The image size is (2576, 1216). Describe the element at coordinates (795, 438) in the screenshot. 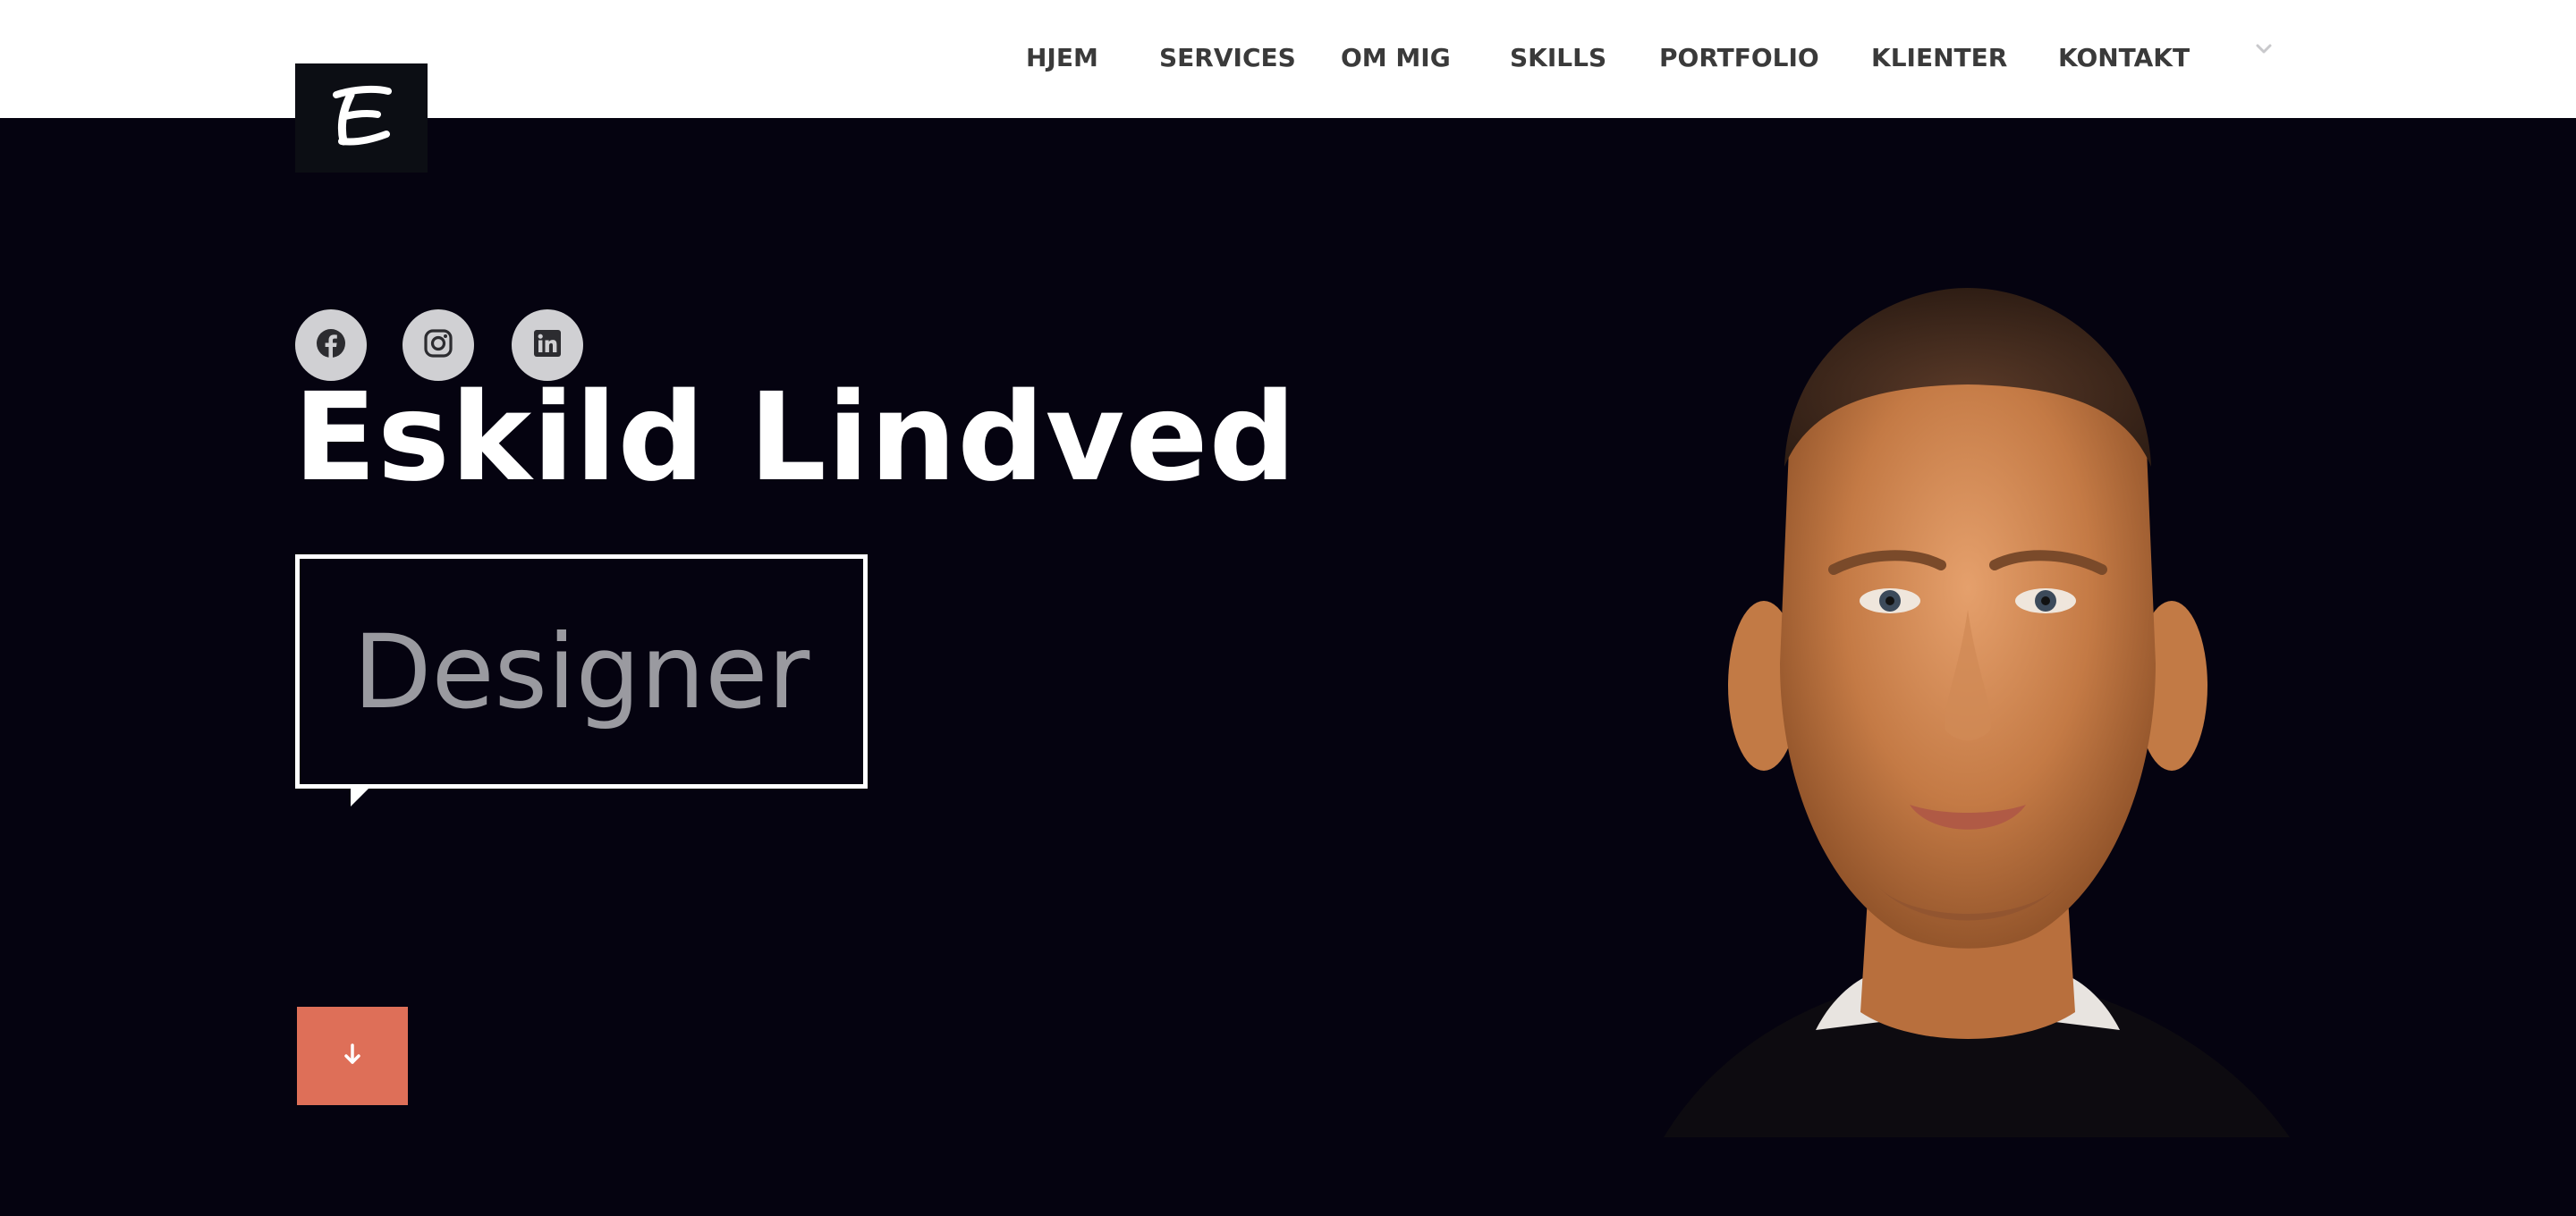

I see `hero-name: Eskild Lindved` at that location.